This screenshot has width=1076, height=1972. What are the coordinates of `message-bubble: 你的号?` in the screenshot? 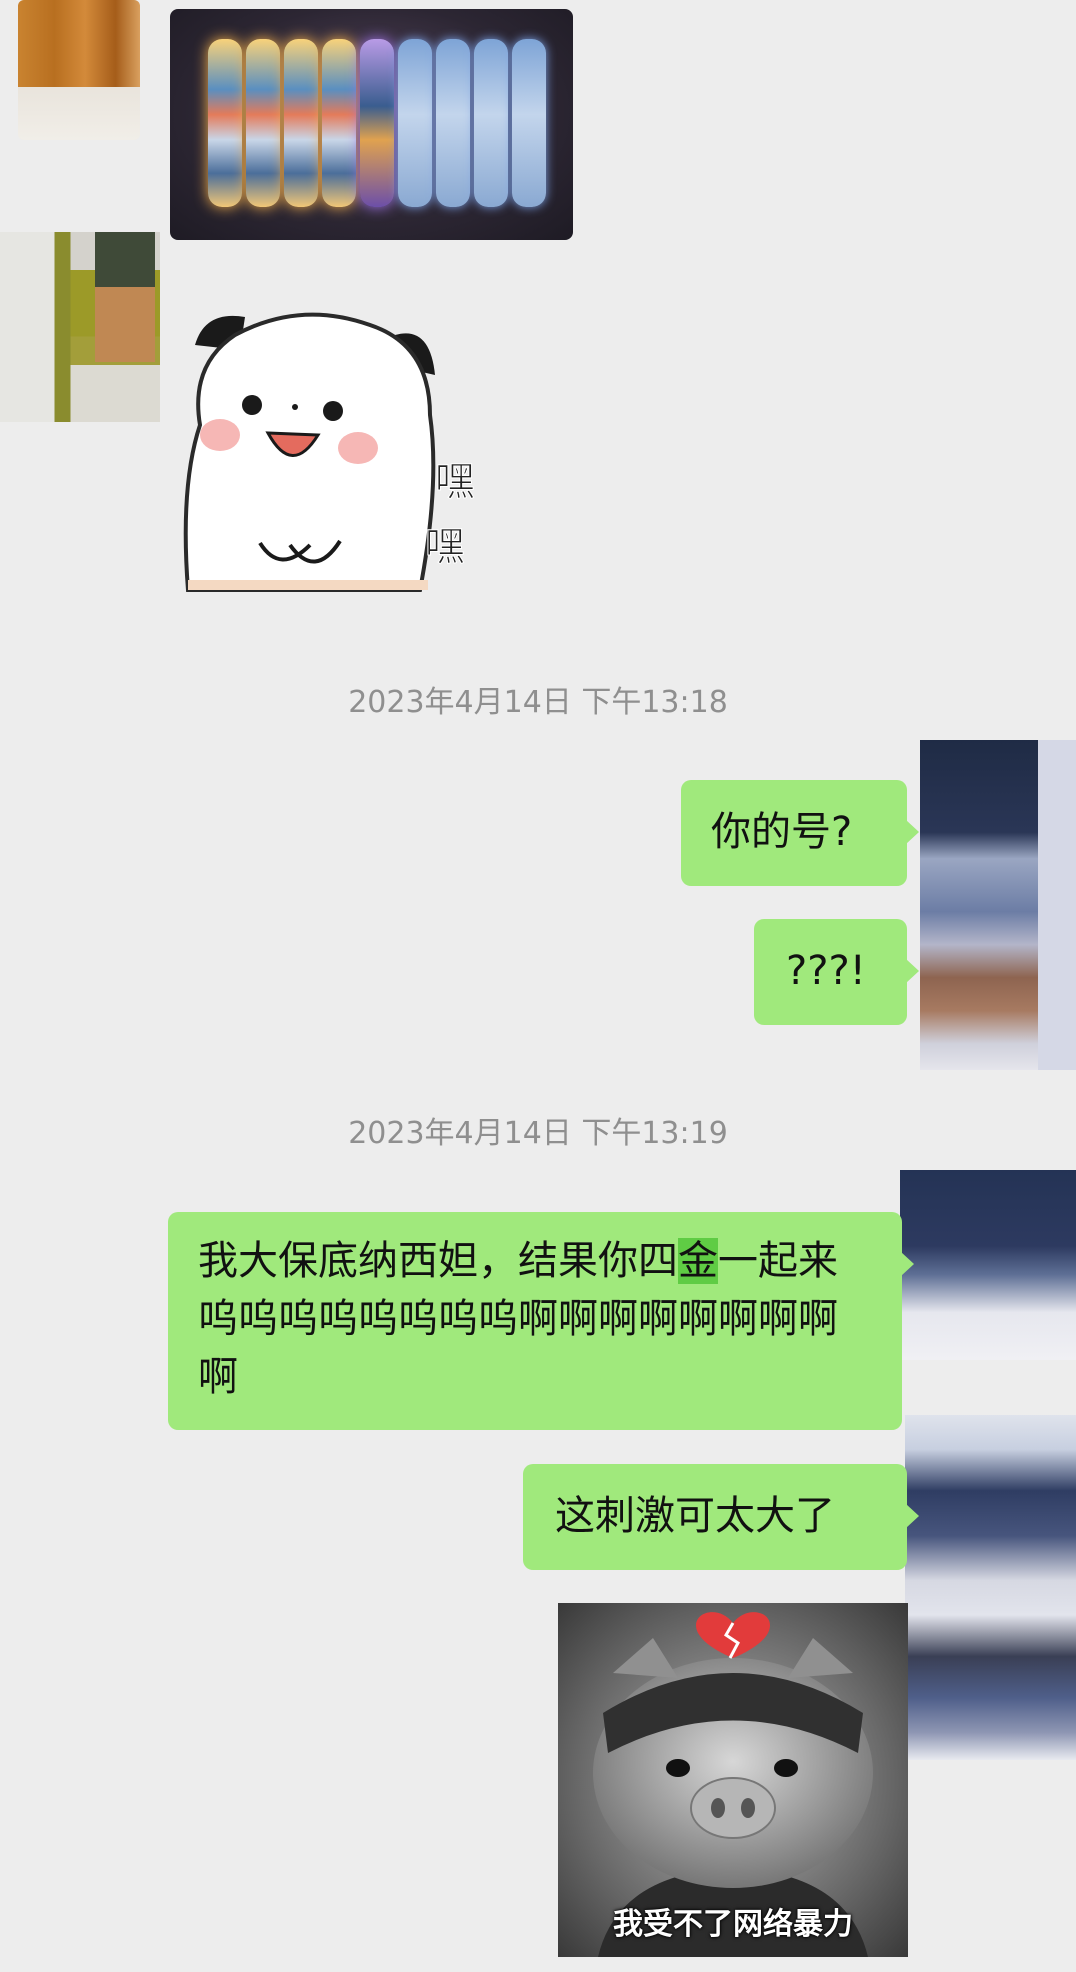 It's located at (800, 833).